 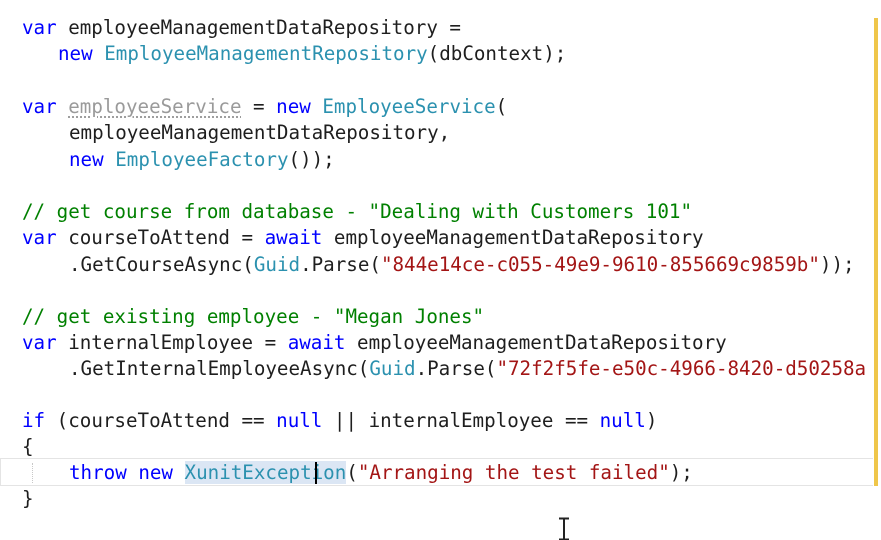 I want to click on punctuation: ));, so click(x=837, y=264).